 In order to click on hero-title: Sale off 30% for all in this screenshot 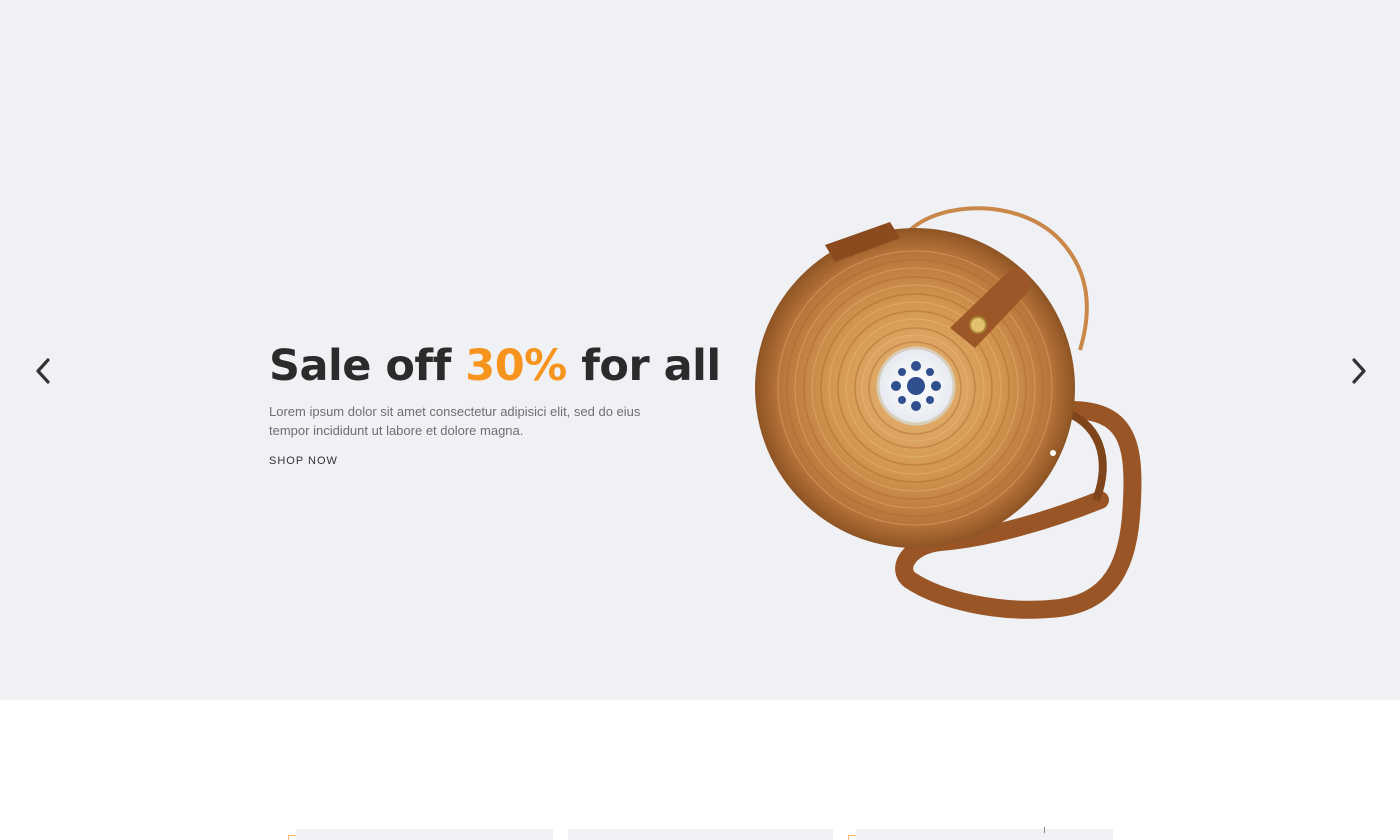, I will do `click(495, 366)`.